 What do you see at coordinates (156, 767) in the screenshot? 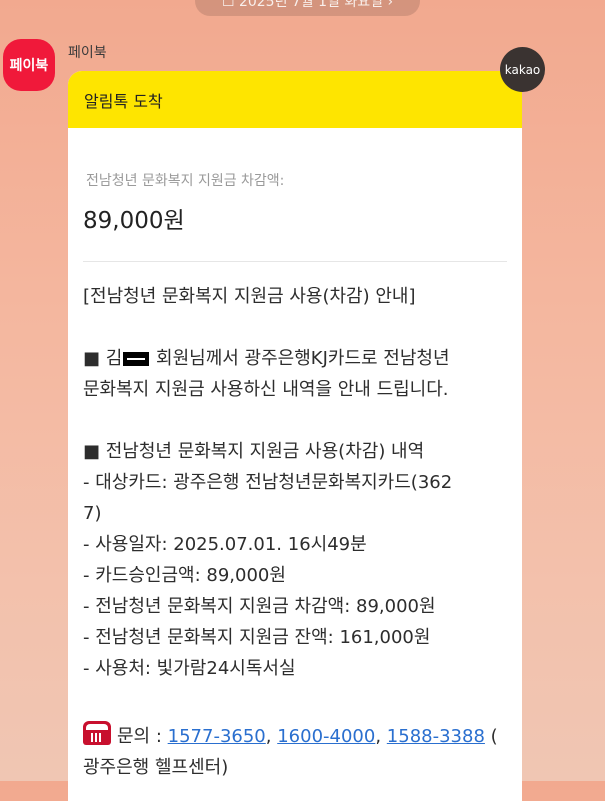
I see `help-center-line: 광주은행 헬프센터)` at bounding box center [156, 767].